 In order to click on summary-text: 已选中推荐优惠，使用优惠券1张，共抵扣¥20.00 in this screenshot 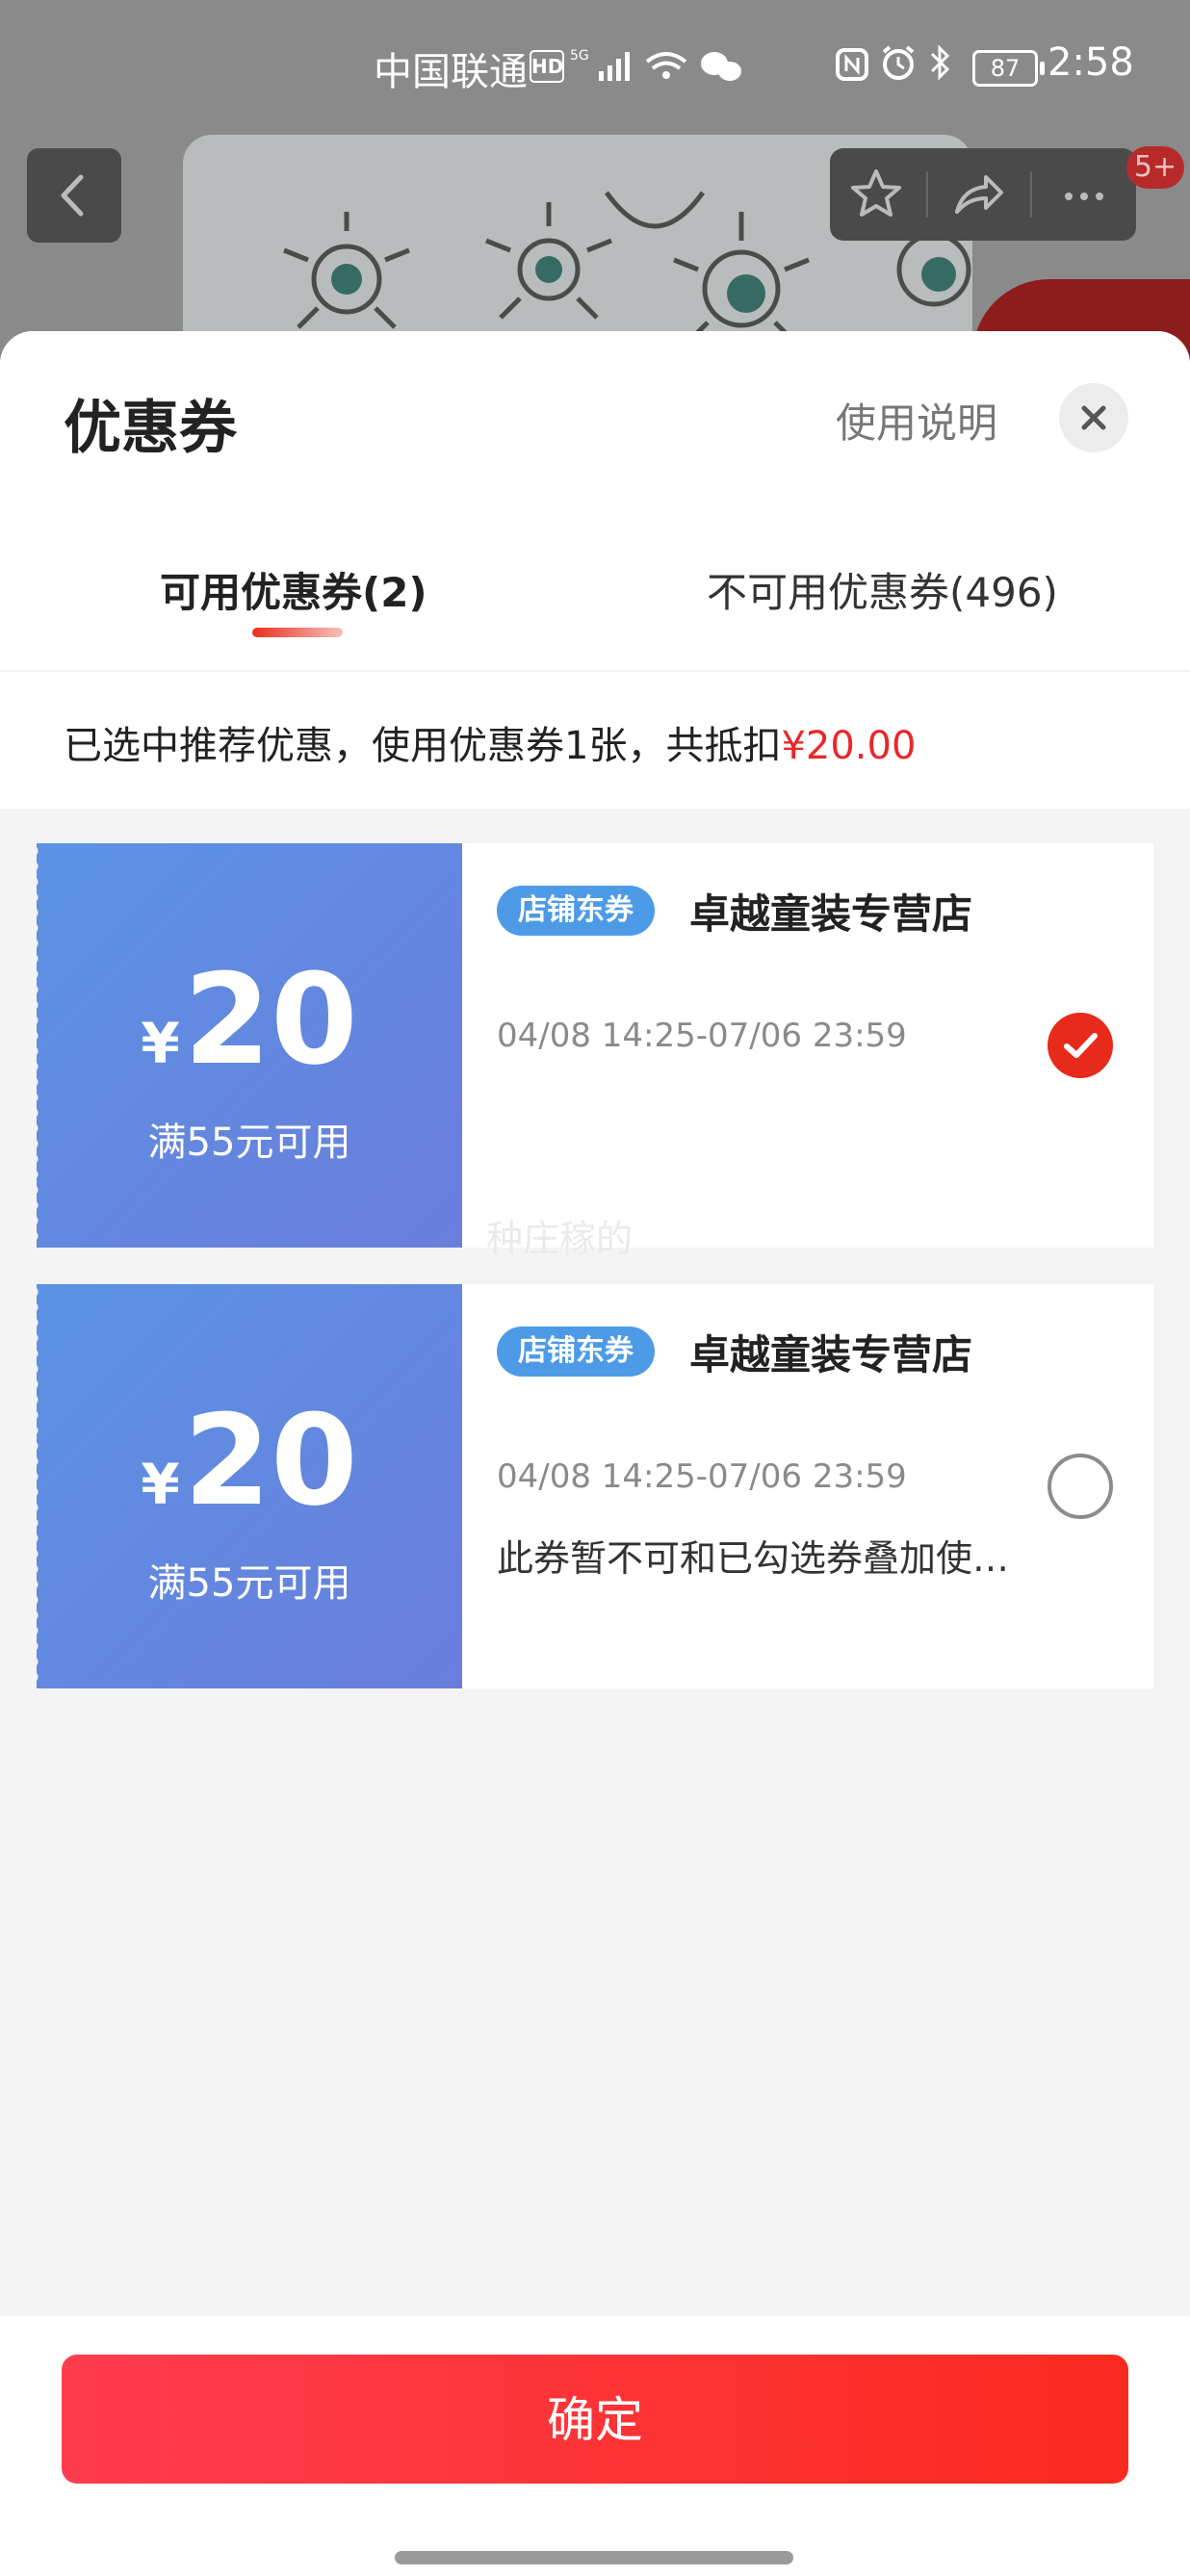, I will do `click(490, 742)`.